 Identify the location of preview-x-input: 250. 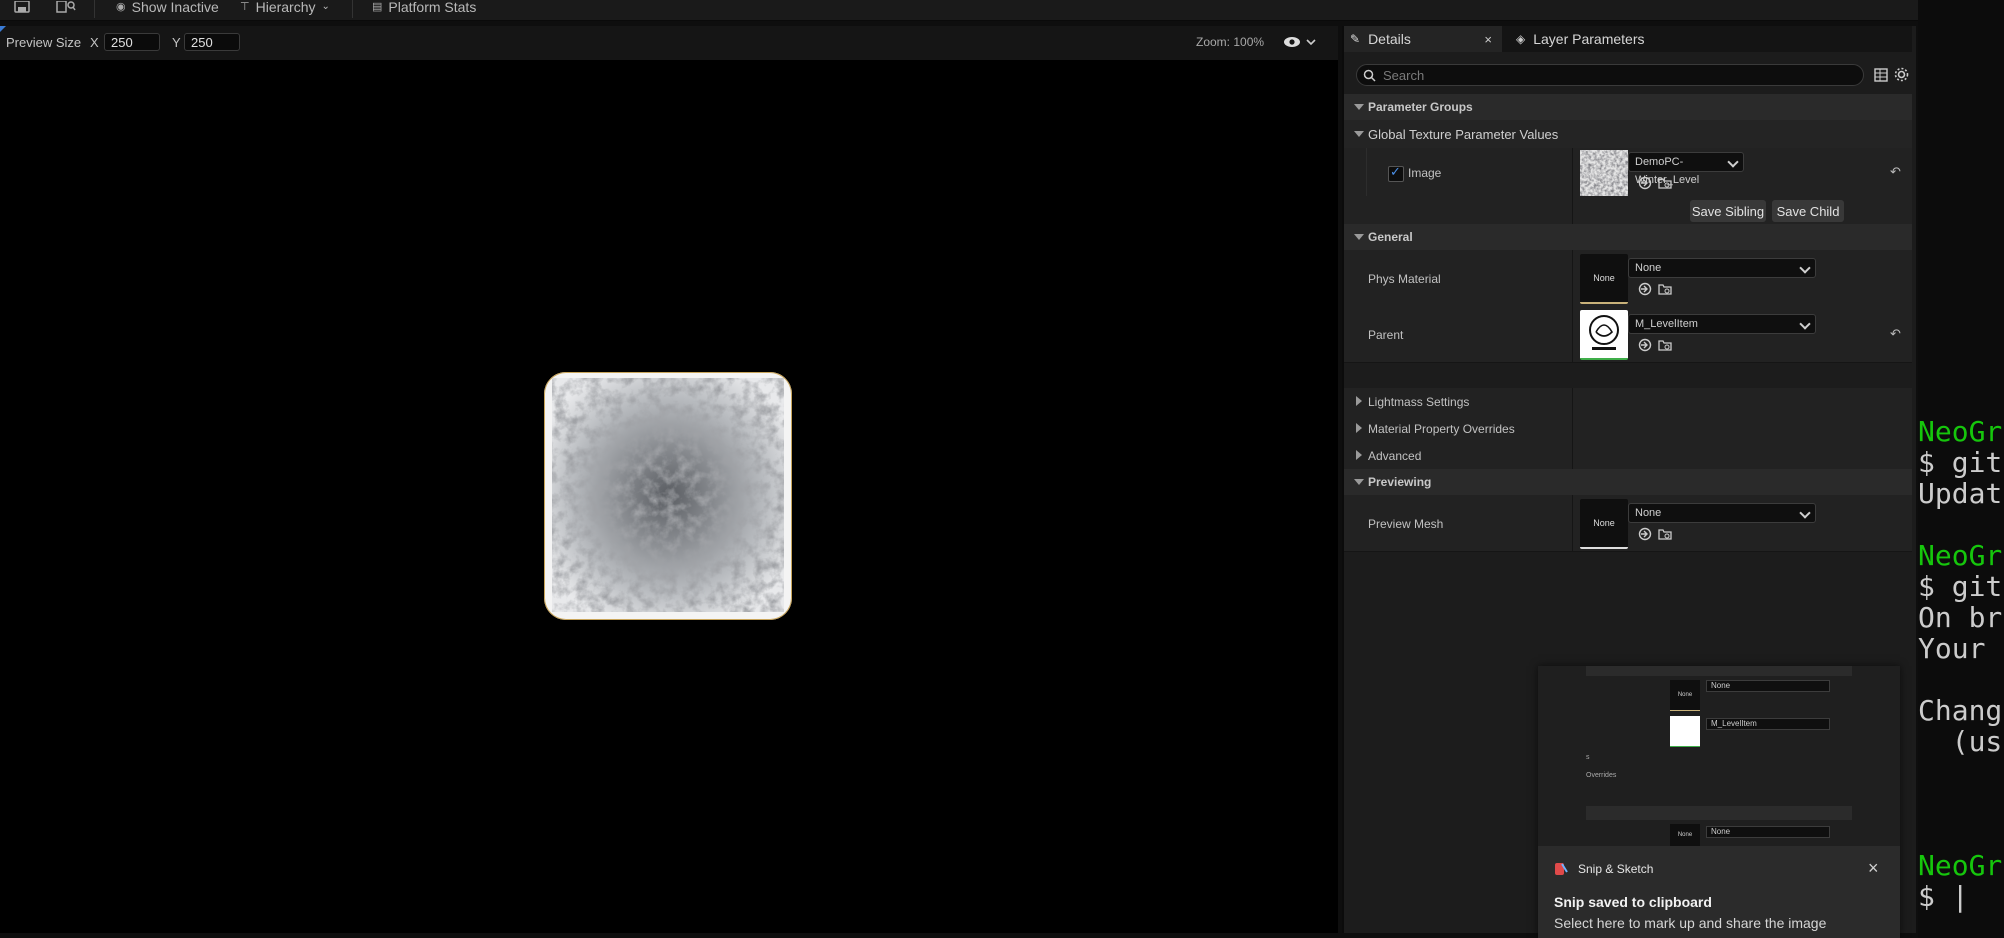
(132, 42).